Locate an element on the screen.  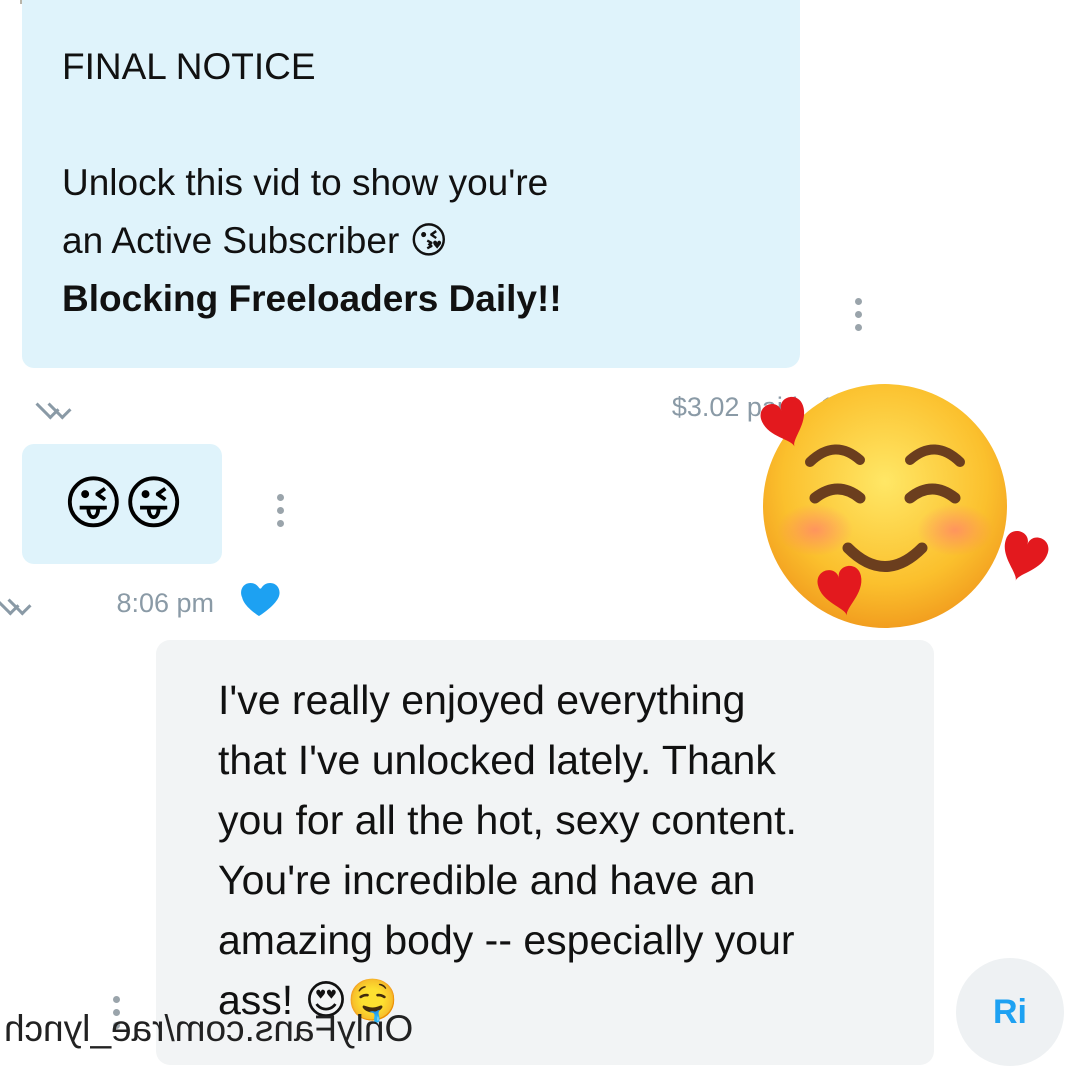
message-meta: 8:06 pm is located at coordinates (165, 603).